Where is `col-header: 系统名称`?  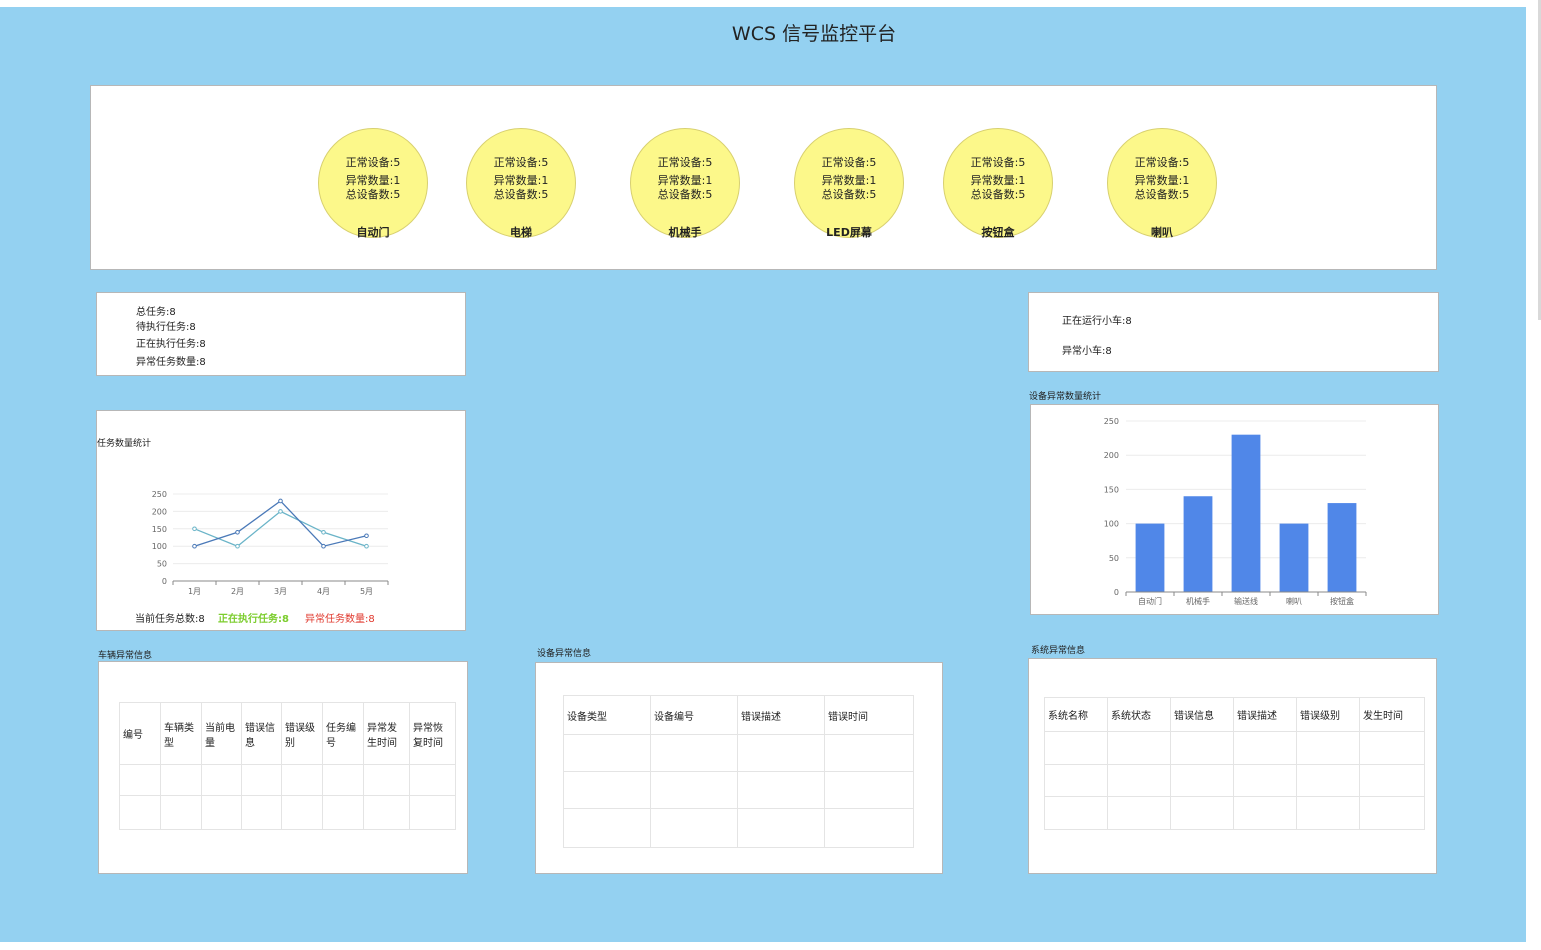
col-header: 系统名称 is located at coordinates (1076, 714).